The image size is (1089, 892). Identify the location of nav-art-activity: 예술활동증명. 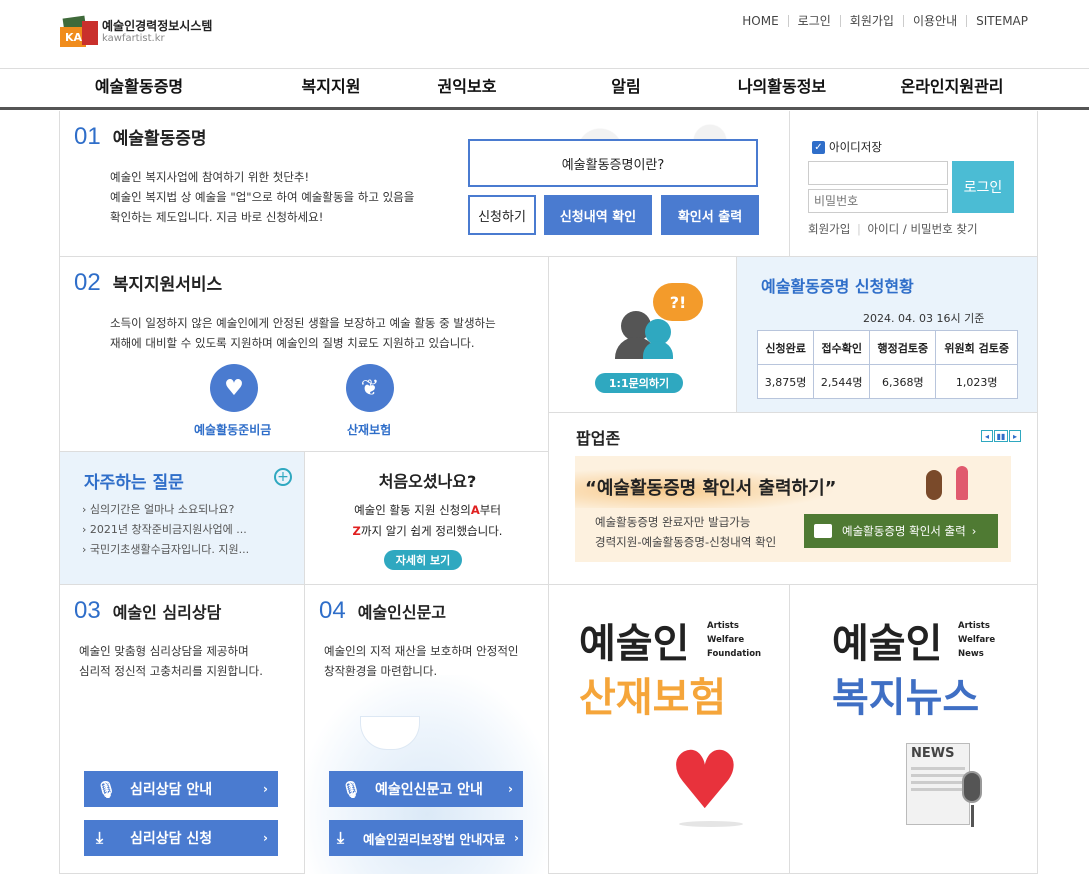
(139, 88).